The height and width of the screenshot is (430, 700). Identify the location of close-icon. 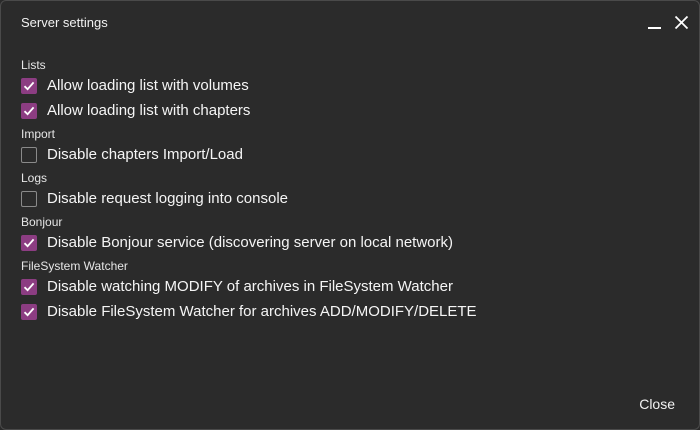
(681, 22).